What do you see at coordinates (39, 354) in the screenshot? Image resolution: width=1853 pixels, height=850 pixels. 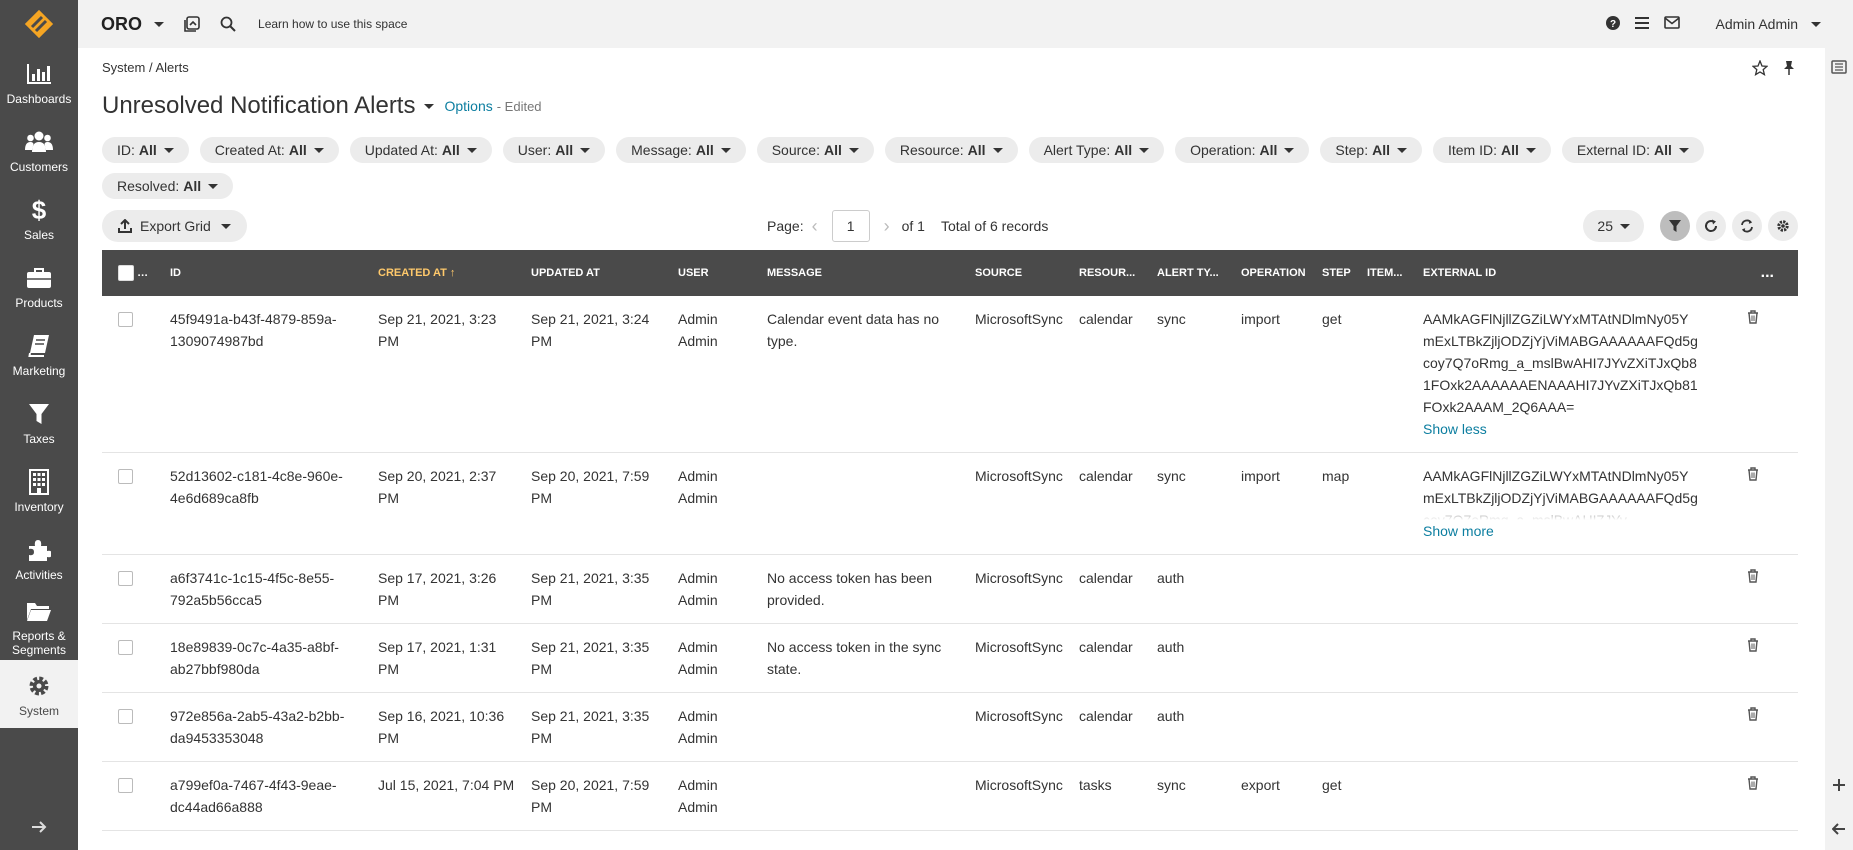 I see `sidebar-item-marketing: Marketing` at bounding box center [39, 354].